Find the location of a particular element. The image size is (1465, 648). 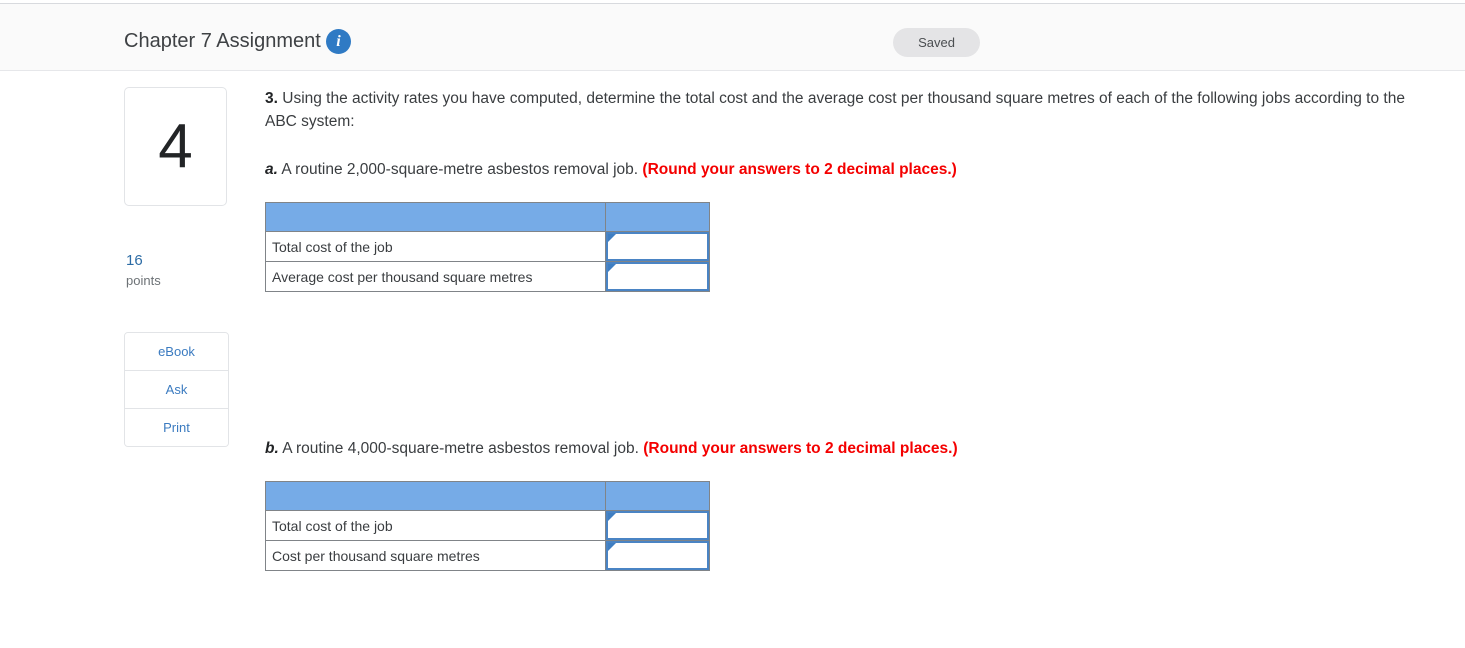

points-label: points is located at coordinates (143, 280).